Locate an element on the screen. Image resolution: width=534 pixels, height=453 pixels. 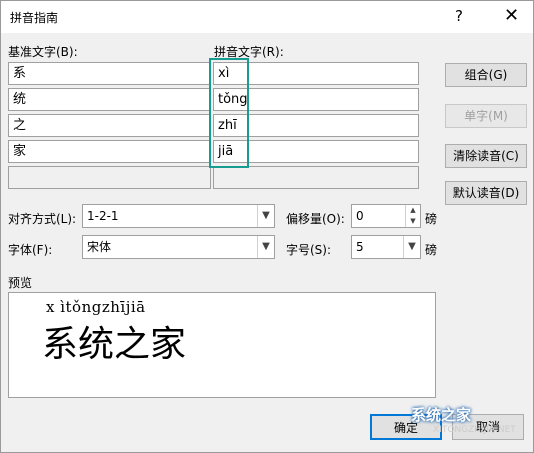
watermark-url: XITONGZHIJIA.NET is located at coordinates (474, 430).